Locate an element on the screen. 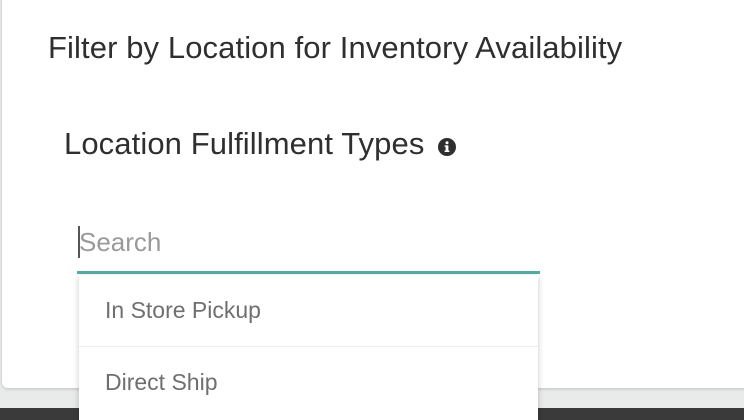 This screenshot has width=744, height=420. section-heading-label: Location Fulfillment Types is located at coordinates (244, 143).